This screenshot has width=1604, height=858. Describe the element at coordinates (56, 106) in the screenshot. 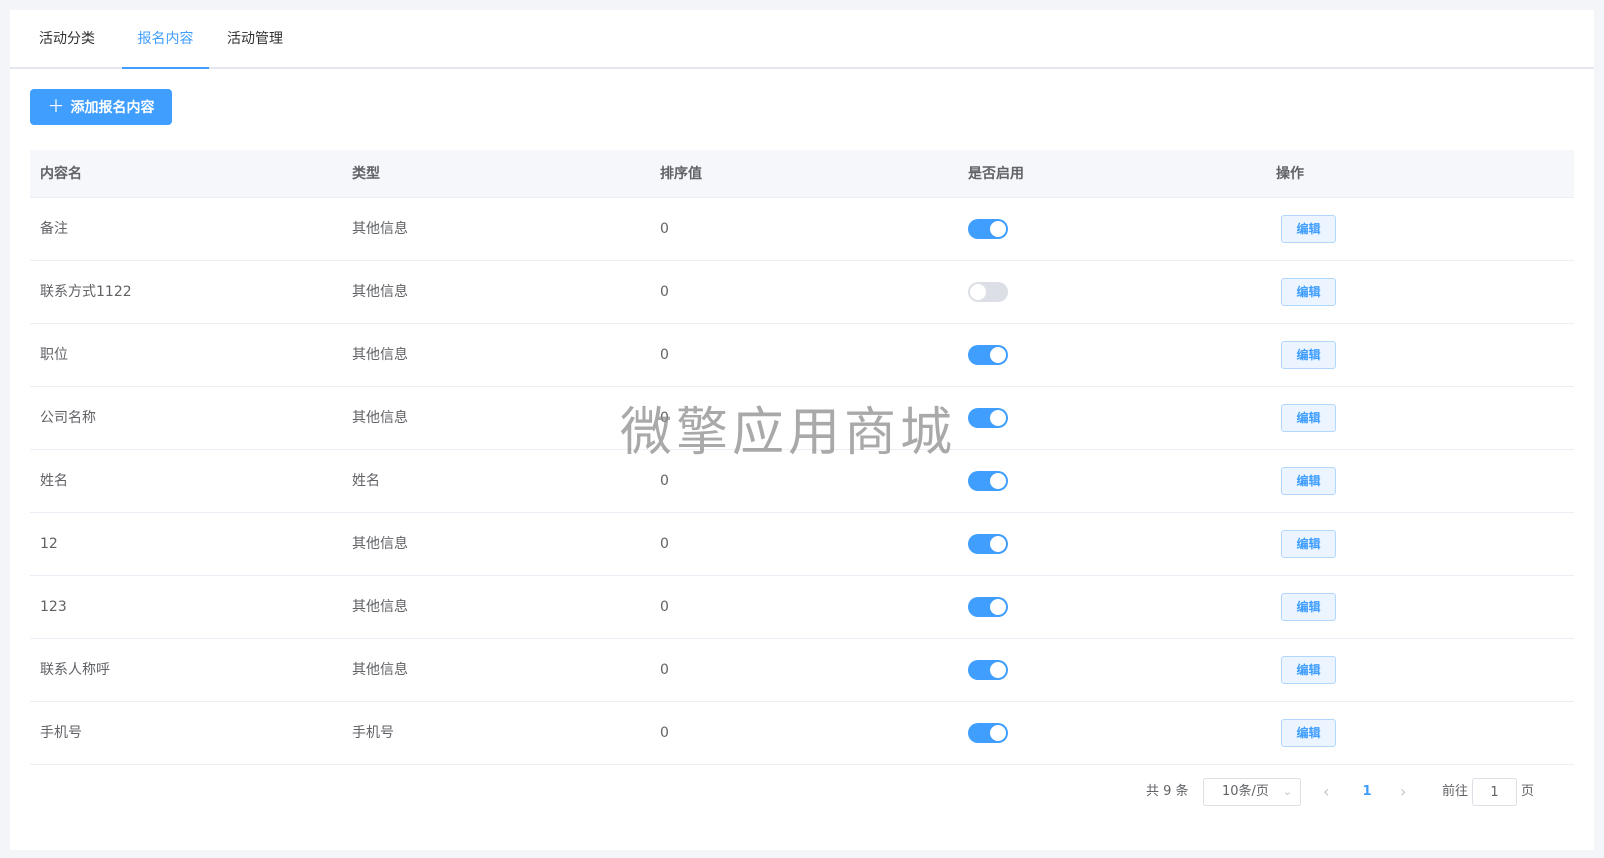

I see `plus-icon: ＋` at that location.